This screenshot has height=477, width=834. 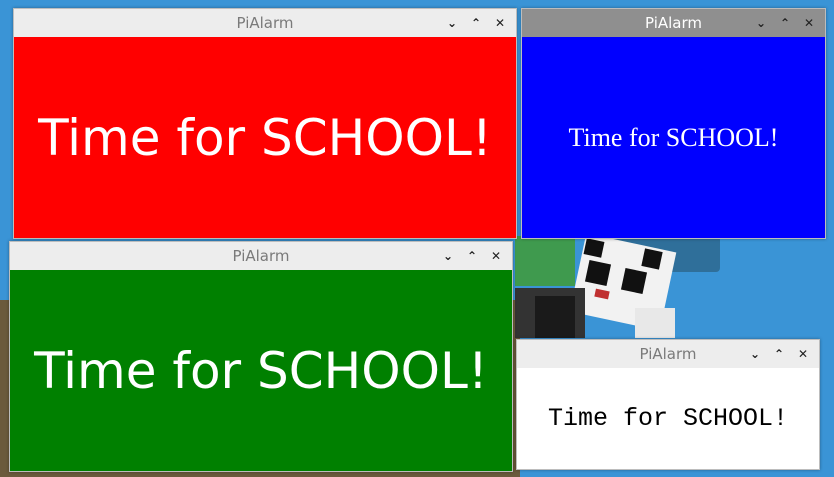 I want to click on pialarm-window-white: PiAlarm ⌄ ⌃ ✕ Time for SCHOOL!, so click(x=668, y=404).